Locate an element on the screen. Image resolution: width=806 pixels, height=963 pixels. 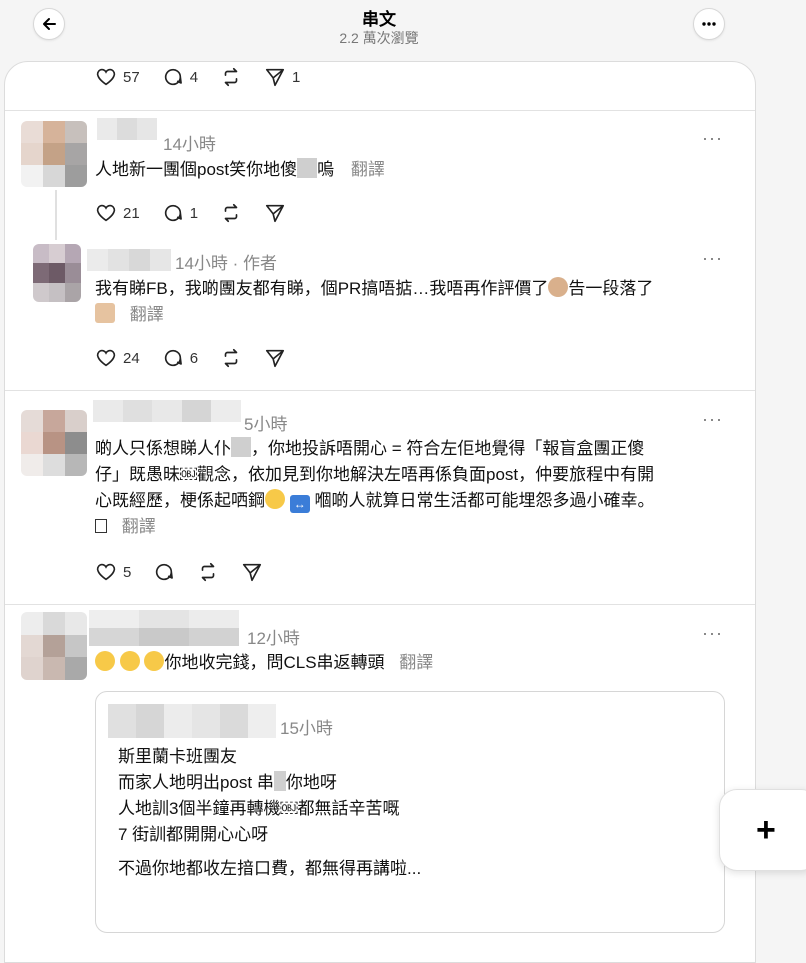
folded-hands-emoji is located at coordinates (105, 313).